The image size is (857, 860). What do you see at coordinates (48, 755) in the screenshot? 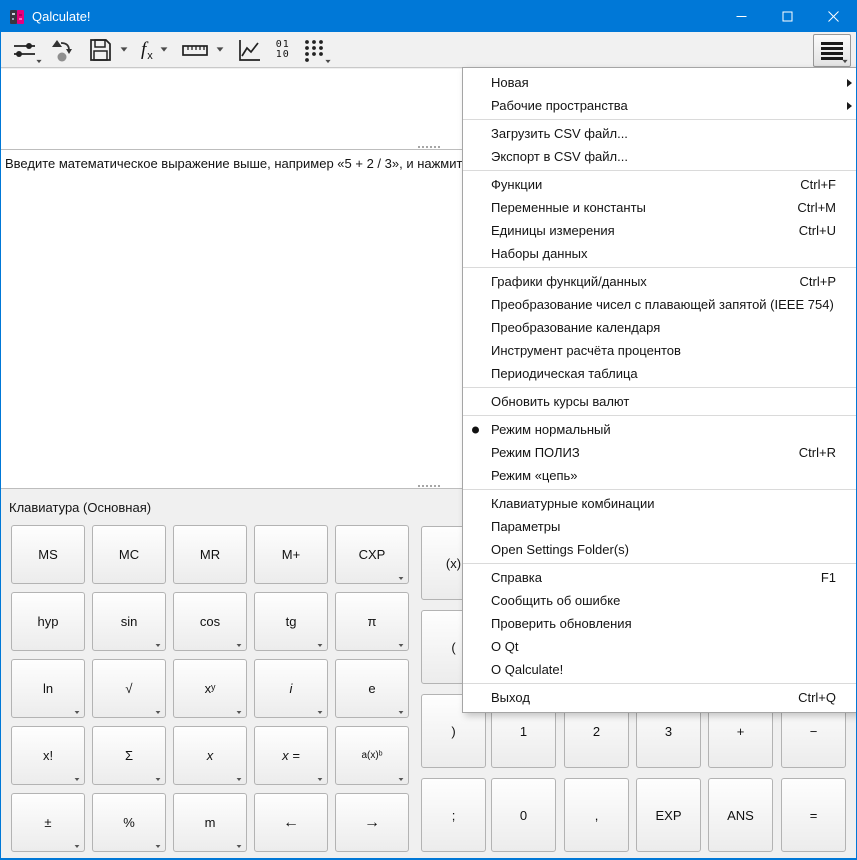
I see `key-x!: x!` at bounding box center [48, 755].